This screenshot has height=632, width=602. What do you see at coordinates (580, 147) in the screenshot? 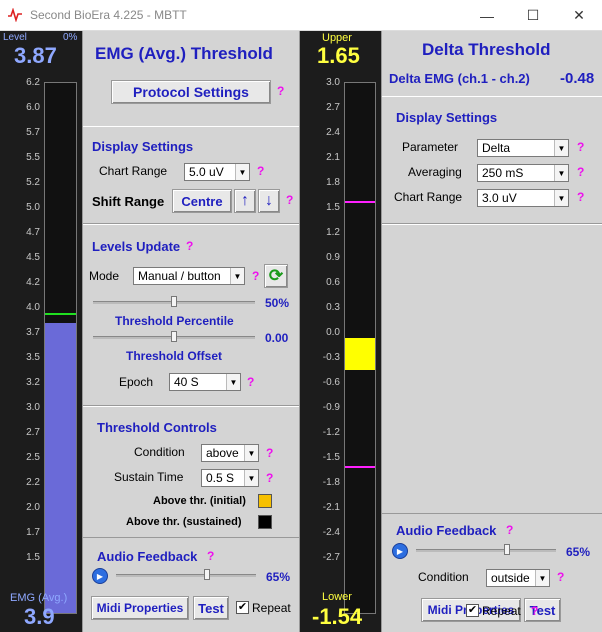
I see `parameter-help-icon: ?` at bounding box center [580, 147].